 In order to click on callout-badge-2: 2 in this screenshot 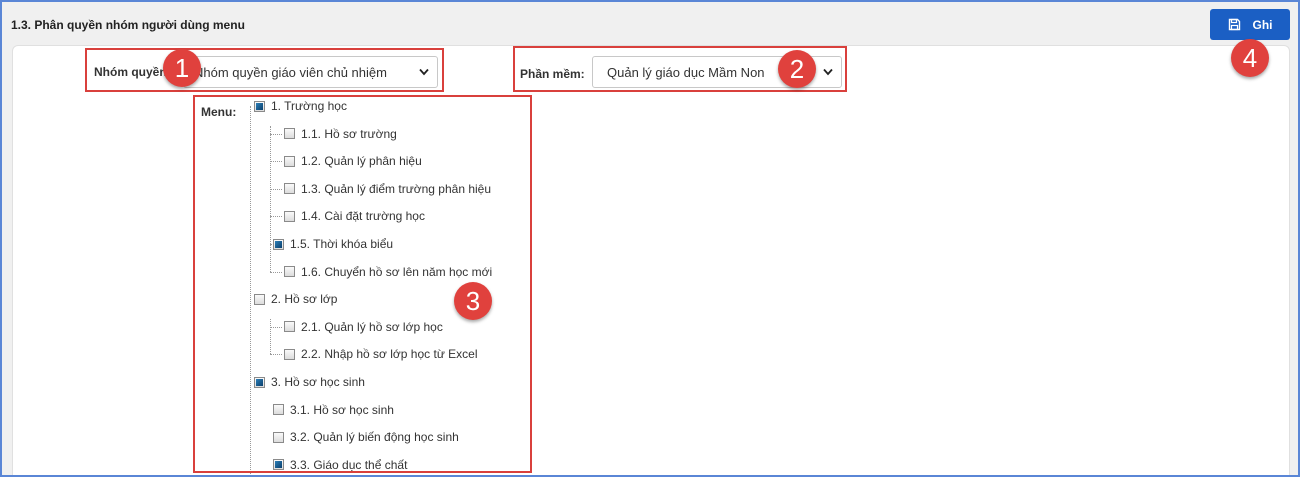, I will do `click(797, 69)`.